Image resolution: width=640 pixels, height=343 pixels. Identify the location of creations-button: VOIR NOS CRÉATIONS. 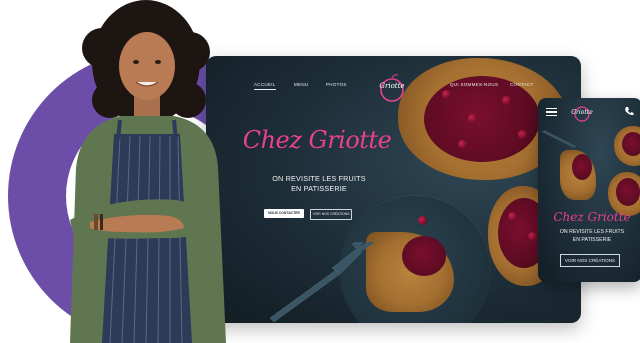
(331, 214).